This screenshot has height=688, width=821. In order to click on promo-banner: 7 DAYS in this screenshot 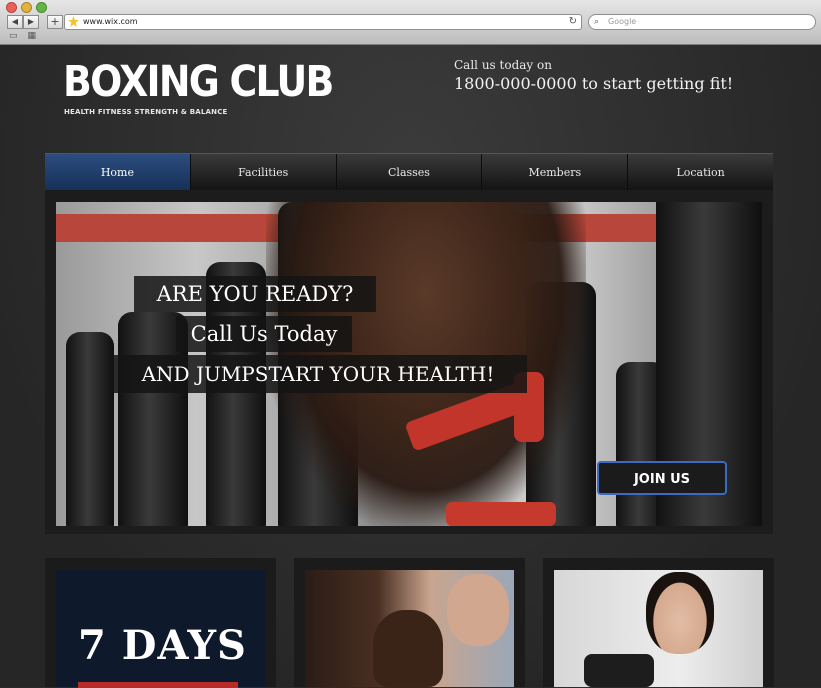, I will do `click(160, 629)`.